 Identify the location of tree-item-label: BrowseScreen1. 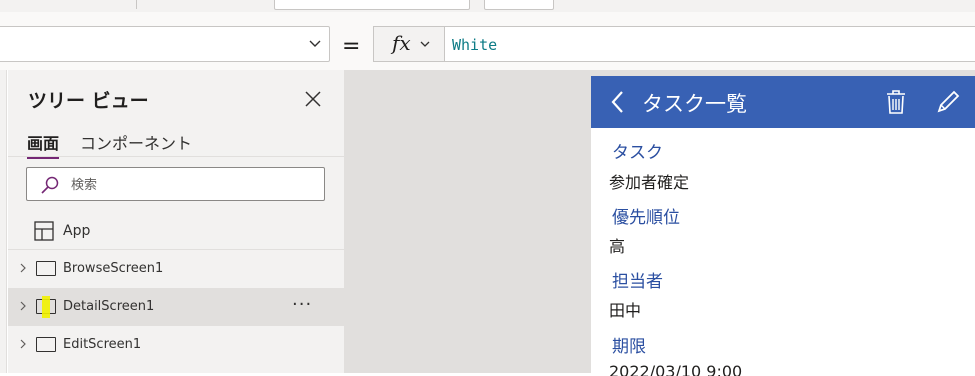
(113, 268).